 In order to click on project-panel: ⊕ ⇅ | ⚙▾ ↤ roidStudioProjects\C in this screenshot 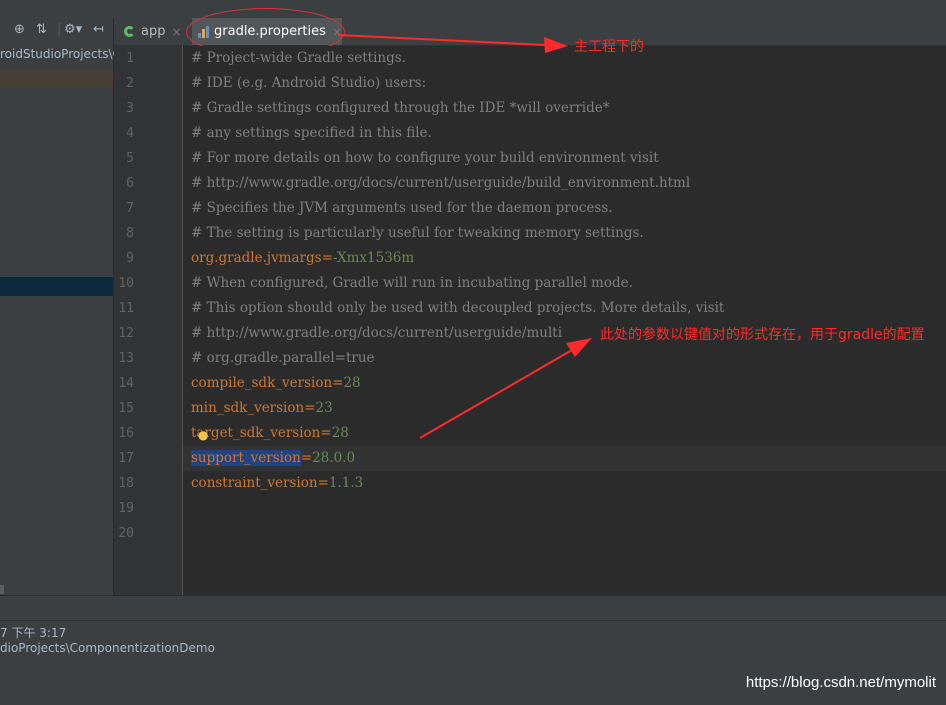, I will do `click(60, 306)`.